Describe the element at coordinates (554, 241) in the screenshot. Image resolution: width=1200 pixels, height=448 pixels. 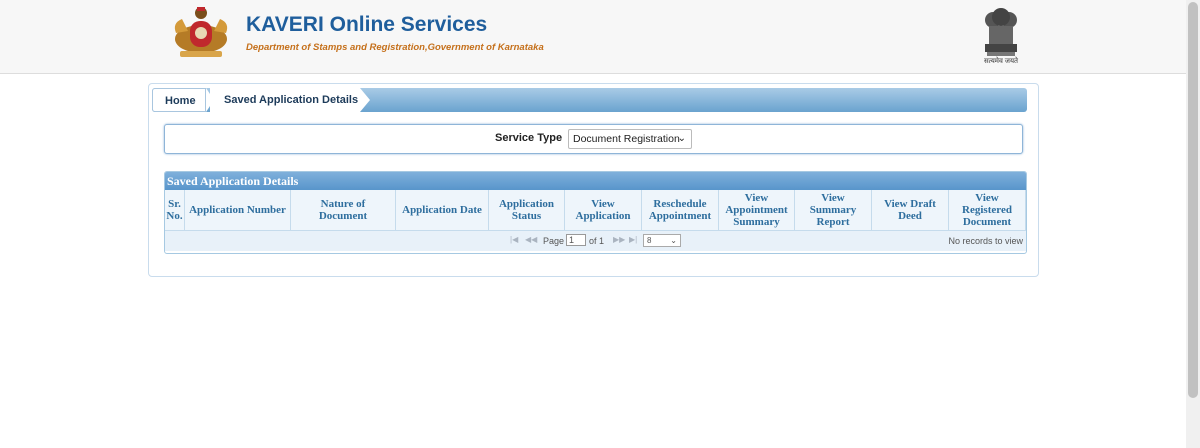
I see `page-label: Page` at that location.